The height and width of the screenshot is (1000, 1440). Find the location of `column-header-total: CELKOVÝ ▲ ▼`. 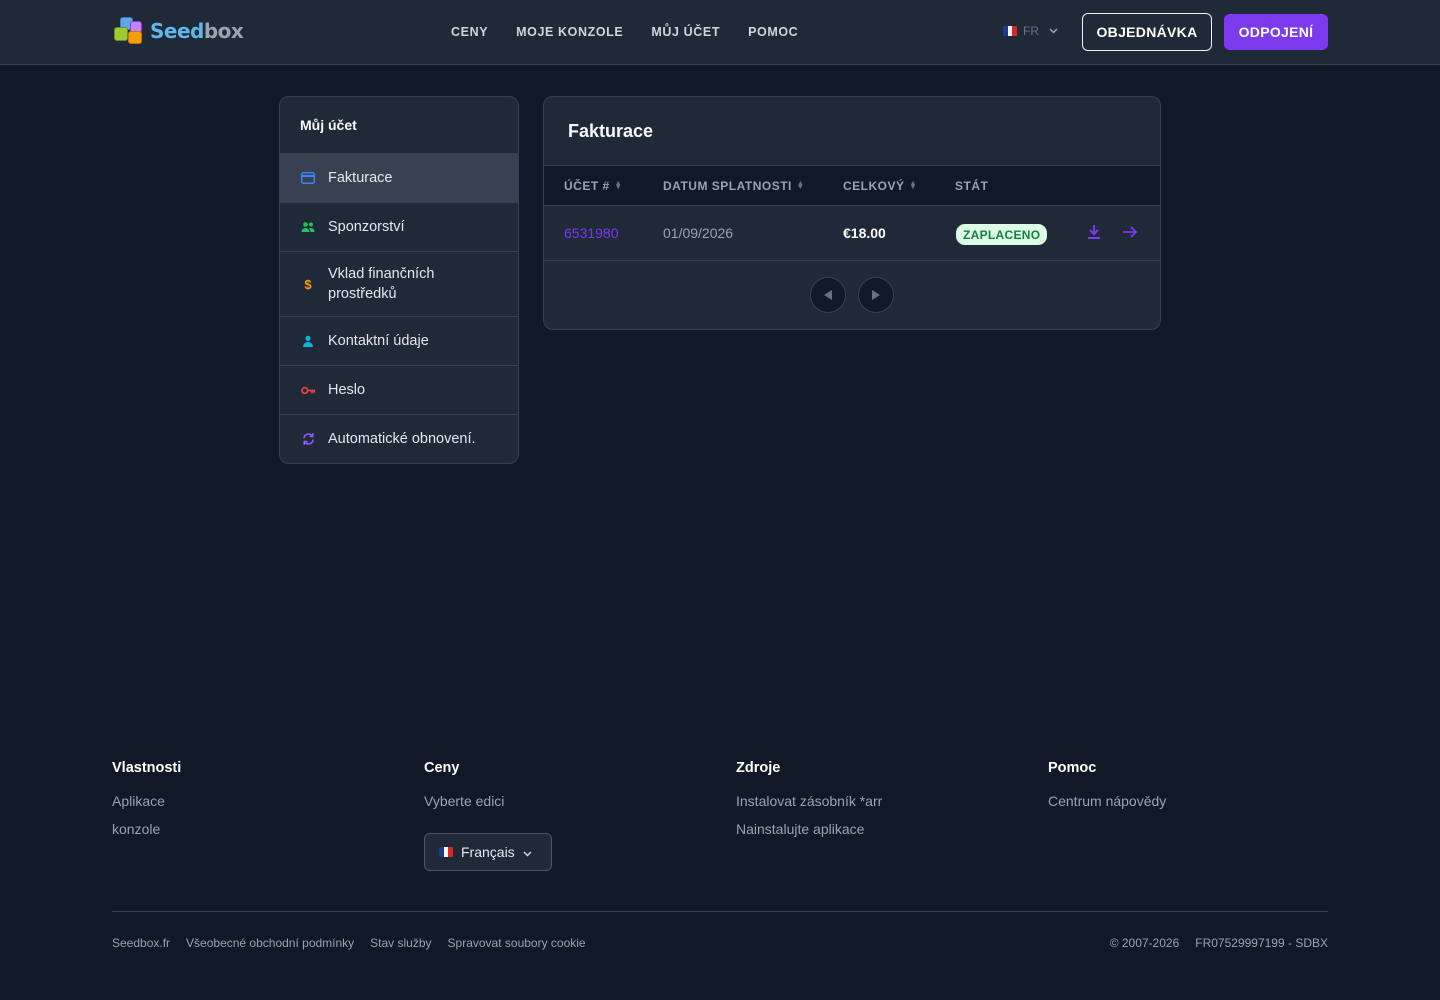

column-header-total: CELKOVÝ ▲ ▼ is located at coordinates (880, 186).